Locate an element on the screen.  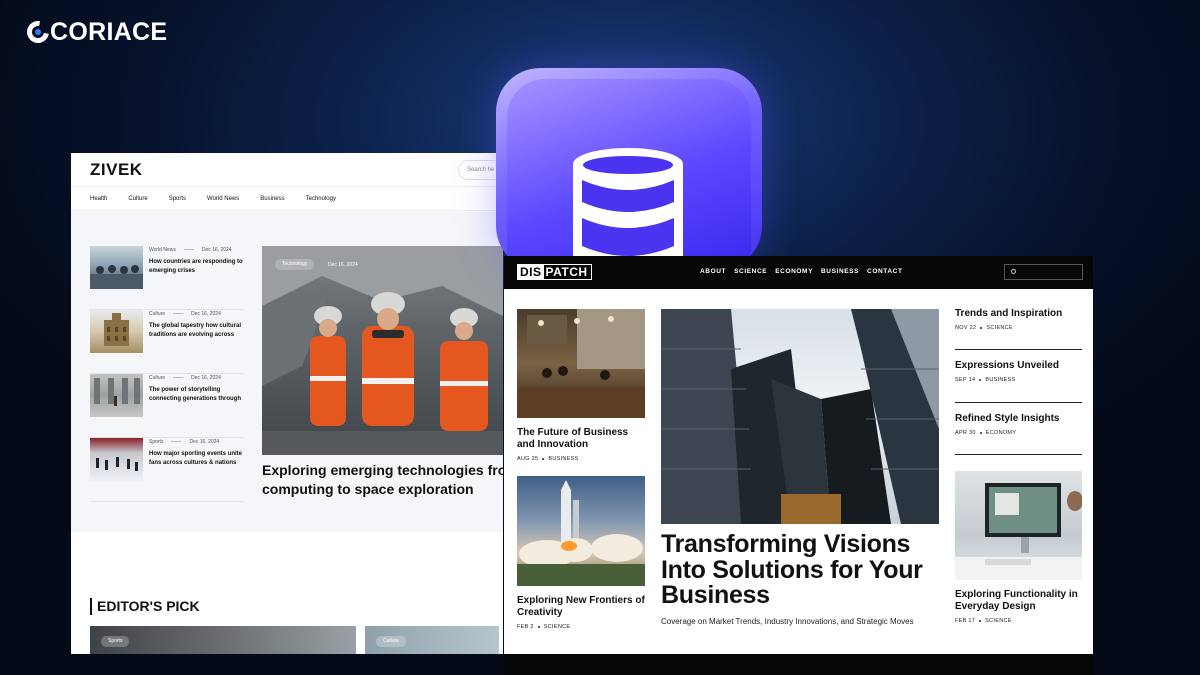
article-meta: SEP 14 BUSINESS is located at coordinates (985, 380).